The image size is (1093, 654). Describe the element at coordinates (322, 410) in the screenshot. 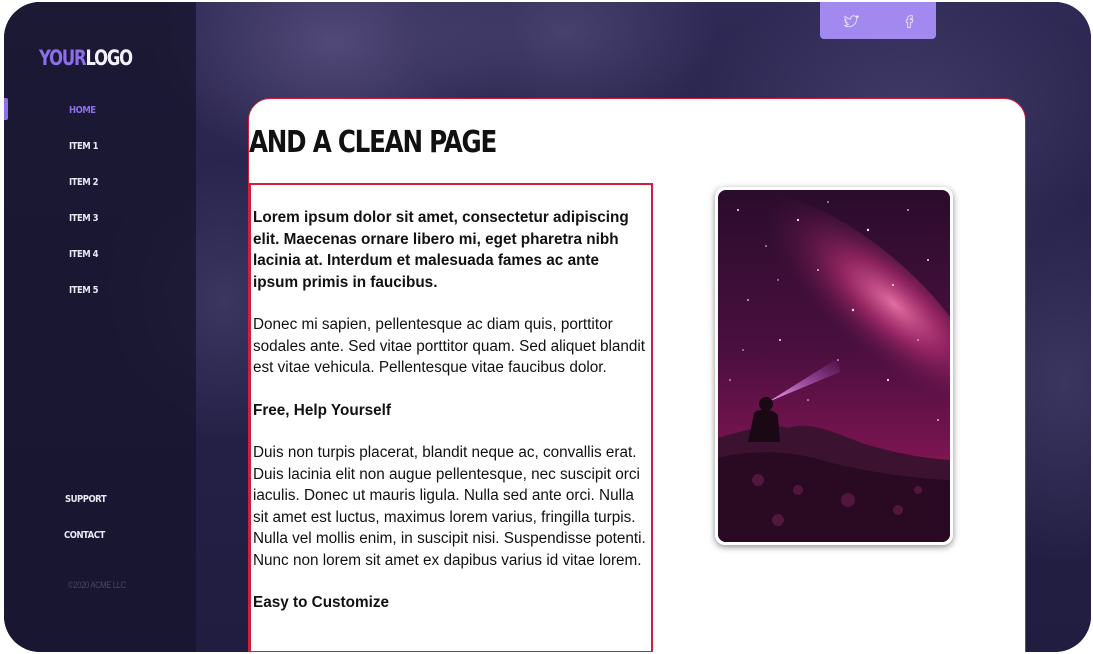

I see `subheading-free-help-yourself: Free, Help Yourself` at that location.